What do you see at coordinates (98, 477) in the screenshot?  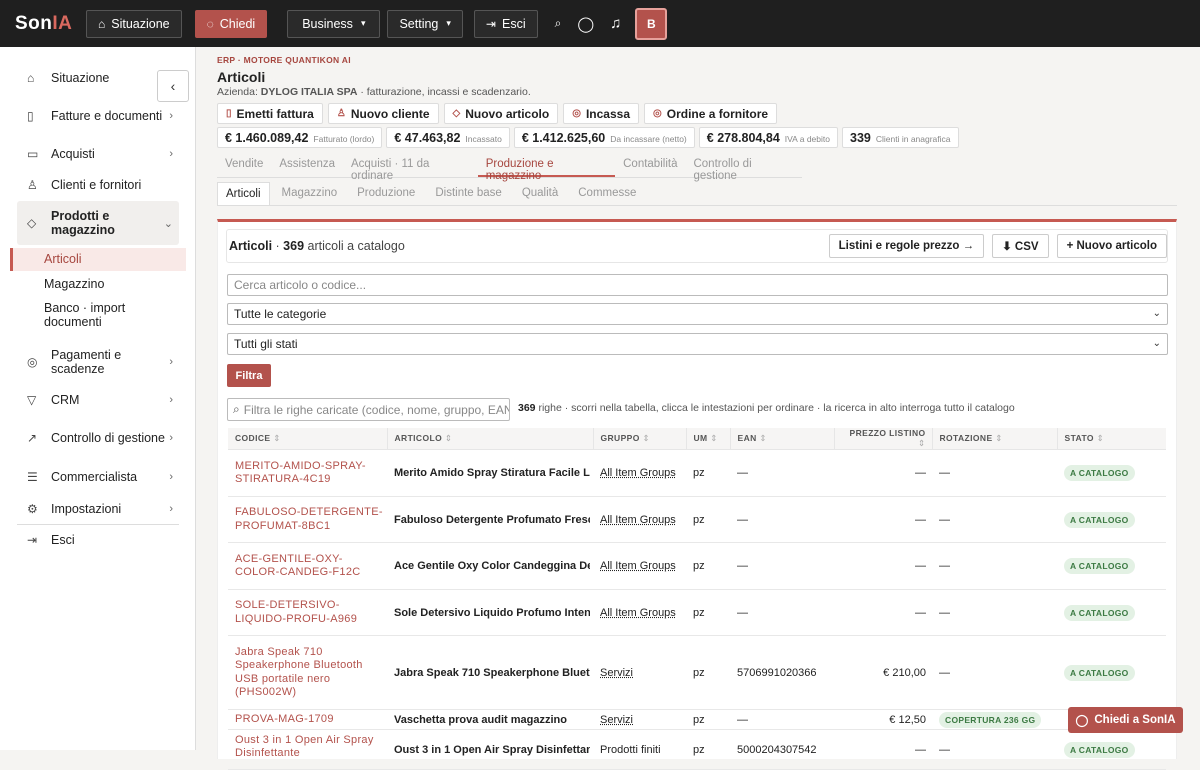 I see `sidebar-item-commercialista: ☰ Commercialista ›` at bounding box center [98, 477].